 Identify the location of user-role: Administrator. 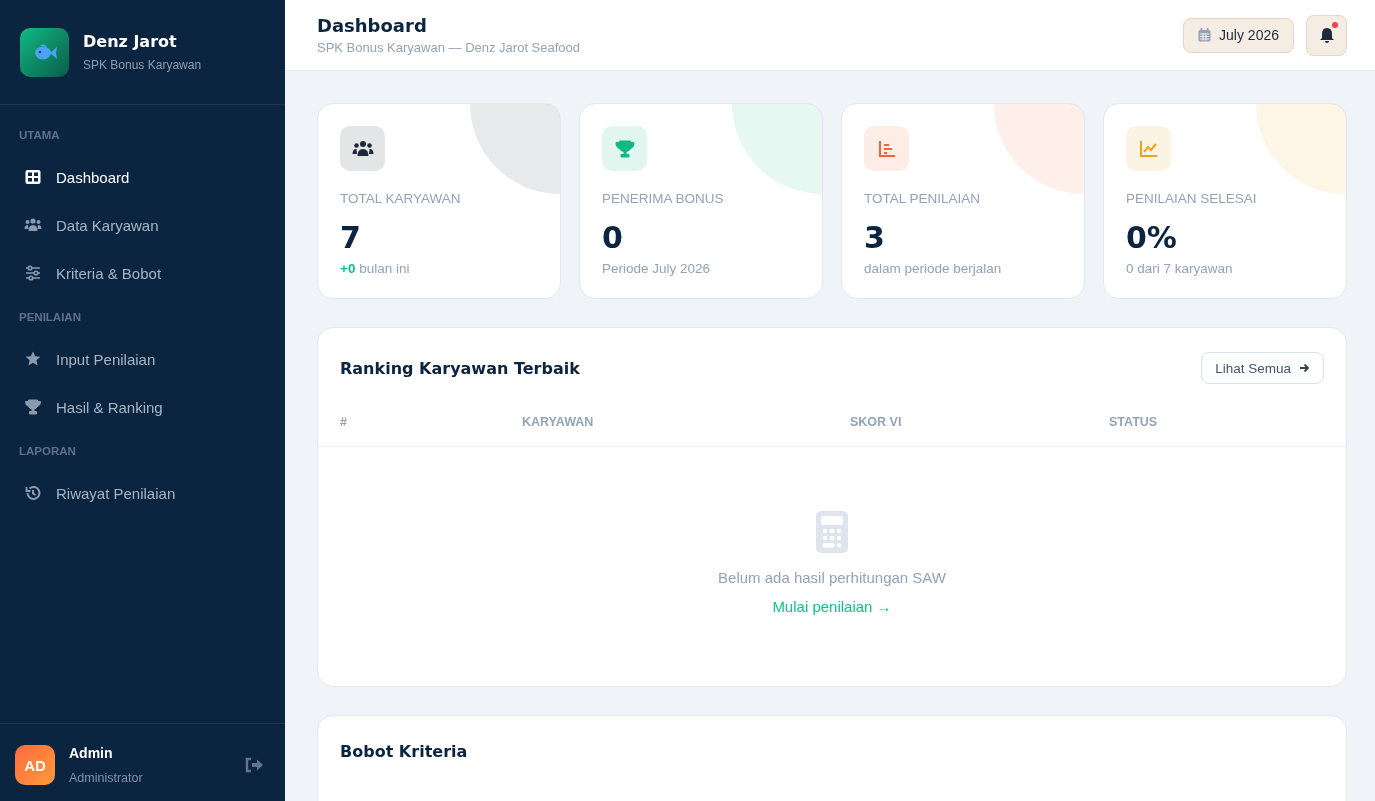
(106, 778).